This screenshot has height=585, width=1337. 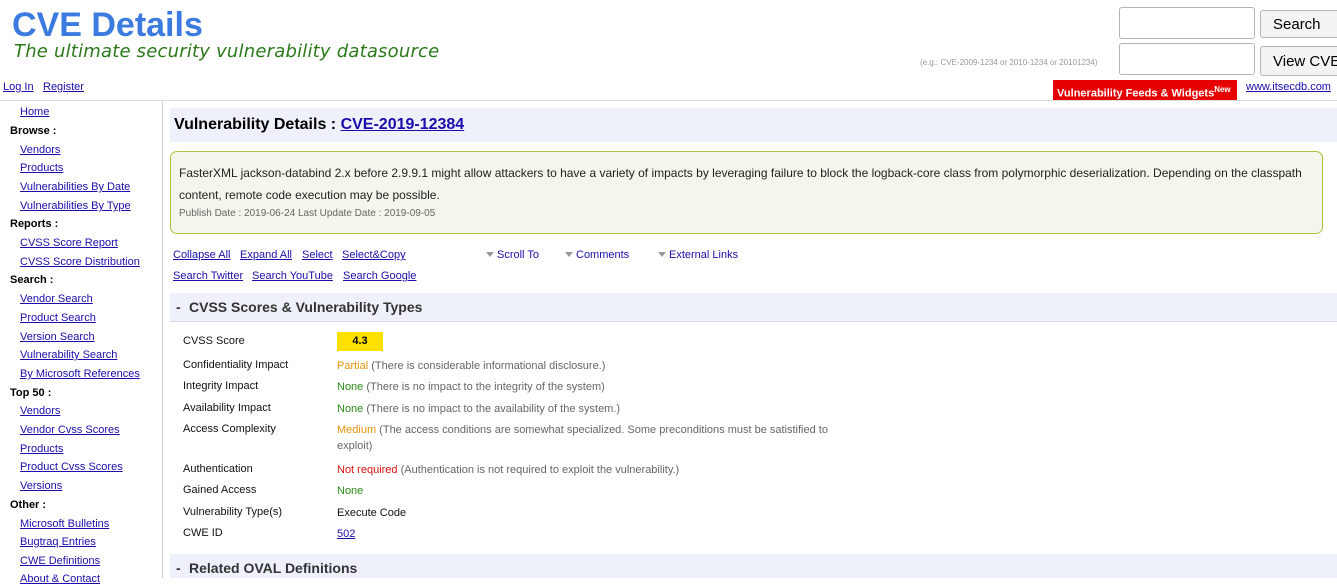 What do you see at coordinates (1298, 24) in the screenshot?
I see `search-button: Search` at bounding box center [1298, 24].